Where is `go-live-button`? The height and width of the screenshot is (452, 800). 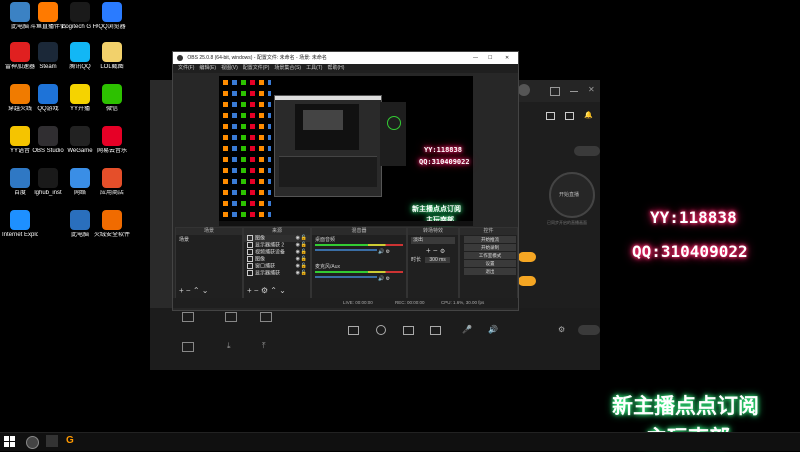 go-live-button is located at coordinates (589, 330).